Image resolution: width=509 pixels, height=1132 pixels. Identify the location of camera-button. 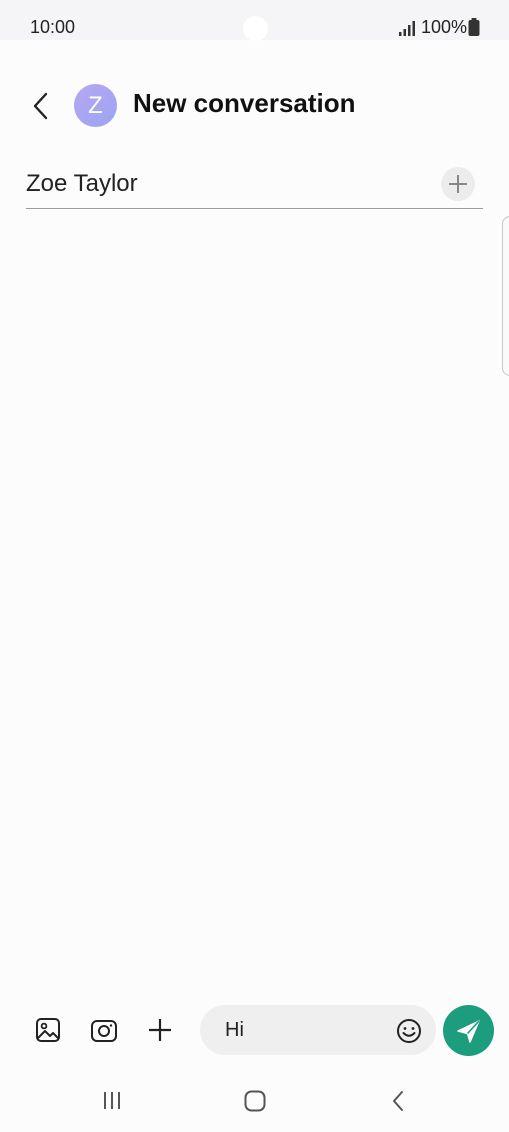
(104, 1030).